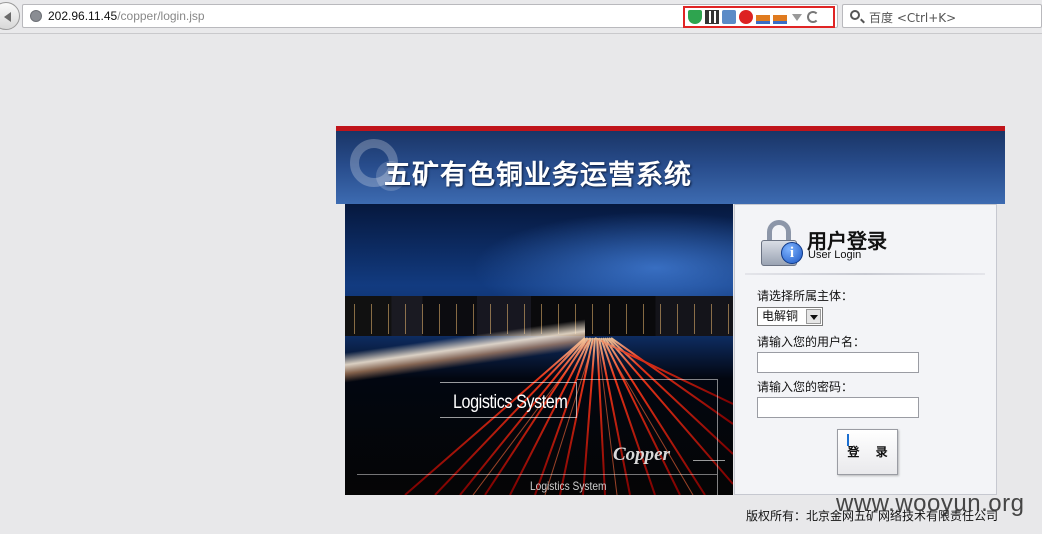 The image size is (1042, 534). What do you see at coordinates (813, 17) in the screenshot?
I see `reload-icon` at bounding box center [813, 17].